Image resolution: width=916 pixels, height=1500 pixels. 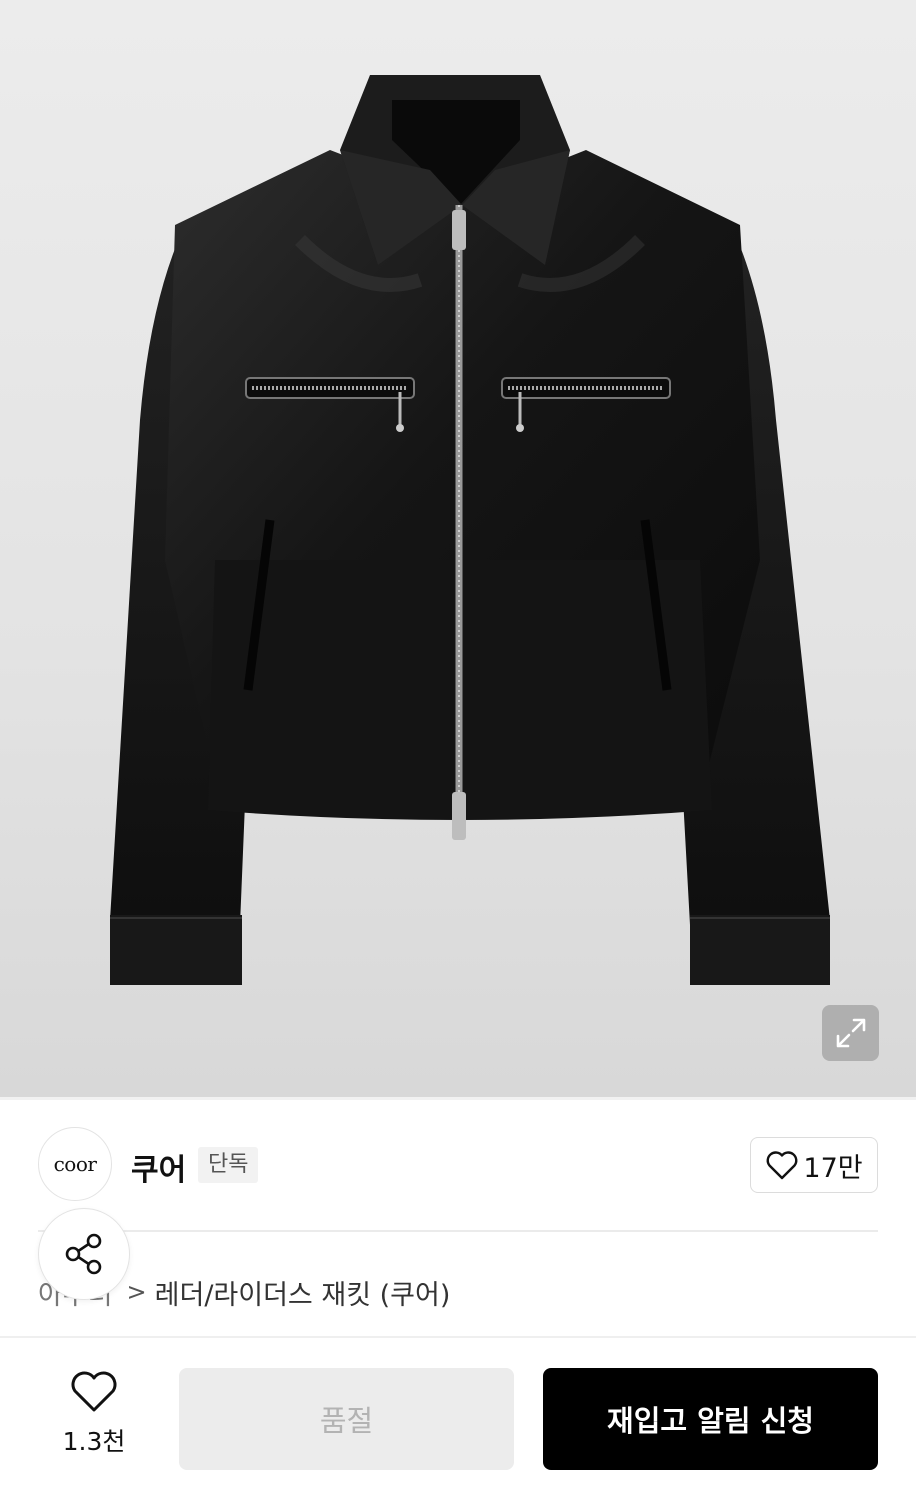 I want to click on expand-icon, so click(x=850, y=1033).